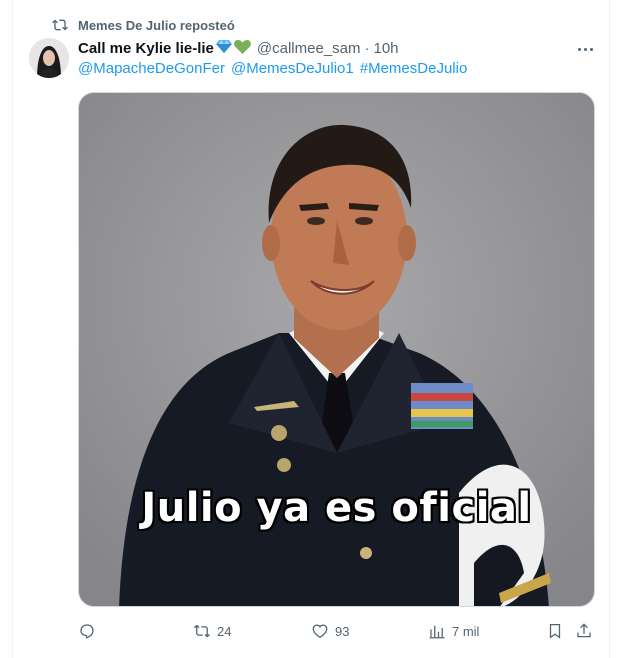 The image size is (630, 658). Describe the element at coordinates (585, 49) in the screenshot. I see `more-options-icon` at that location.